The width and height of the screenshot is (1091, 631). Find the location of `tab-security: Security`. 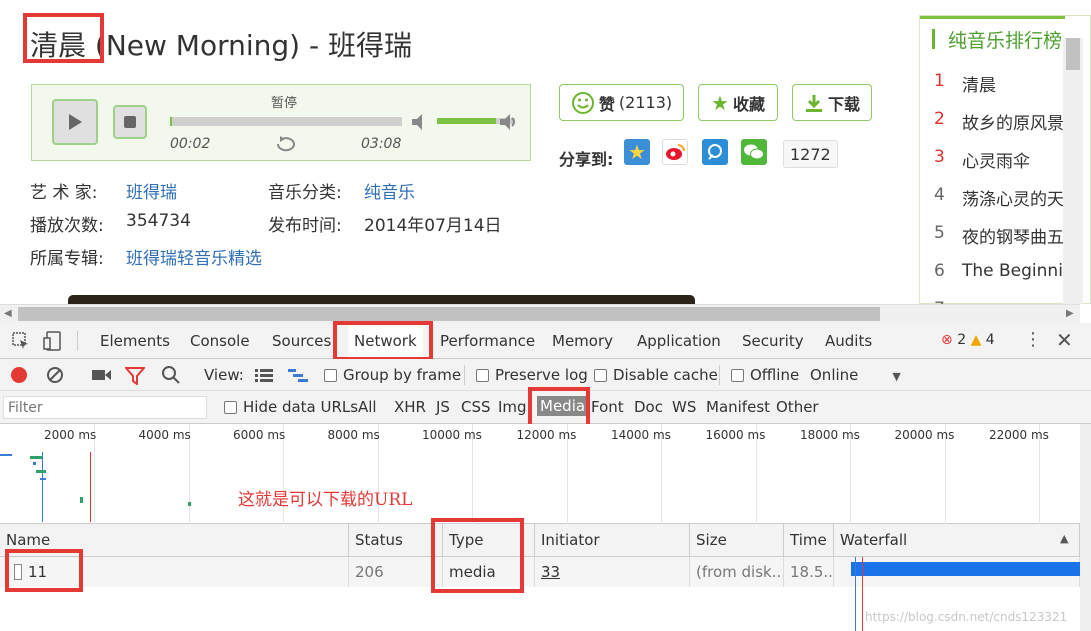

tab-security: Security is located at coordinates (773, 341).